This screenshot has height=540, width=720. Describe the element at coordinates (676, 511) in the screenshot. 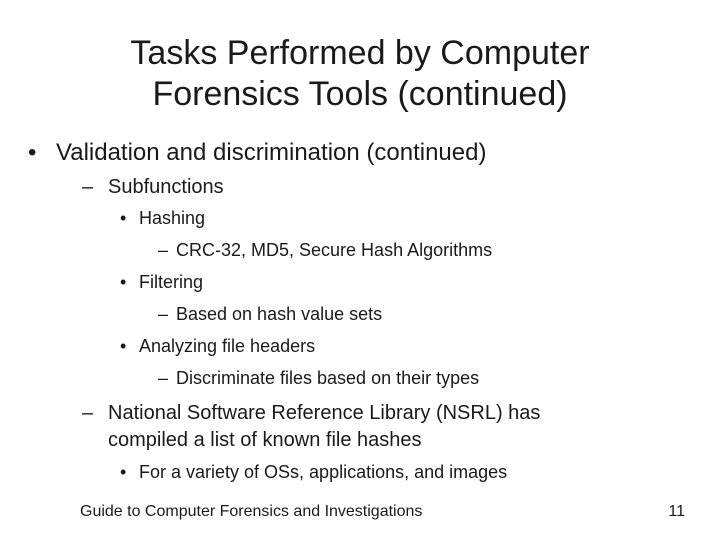

I see `page-number: 11` at that location.